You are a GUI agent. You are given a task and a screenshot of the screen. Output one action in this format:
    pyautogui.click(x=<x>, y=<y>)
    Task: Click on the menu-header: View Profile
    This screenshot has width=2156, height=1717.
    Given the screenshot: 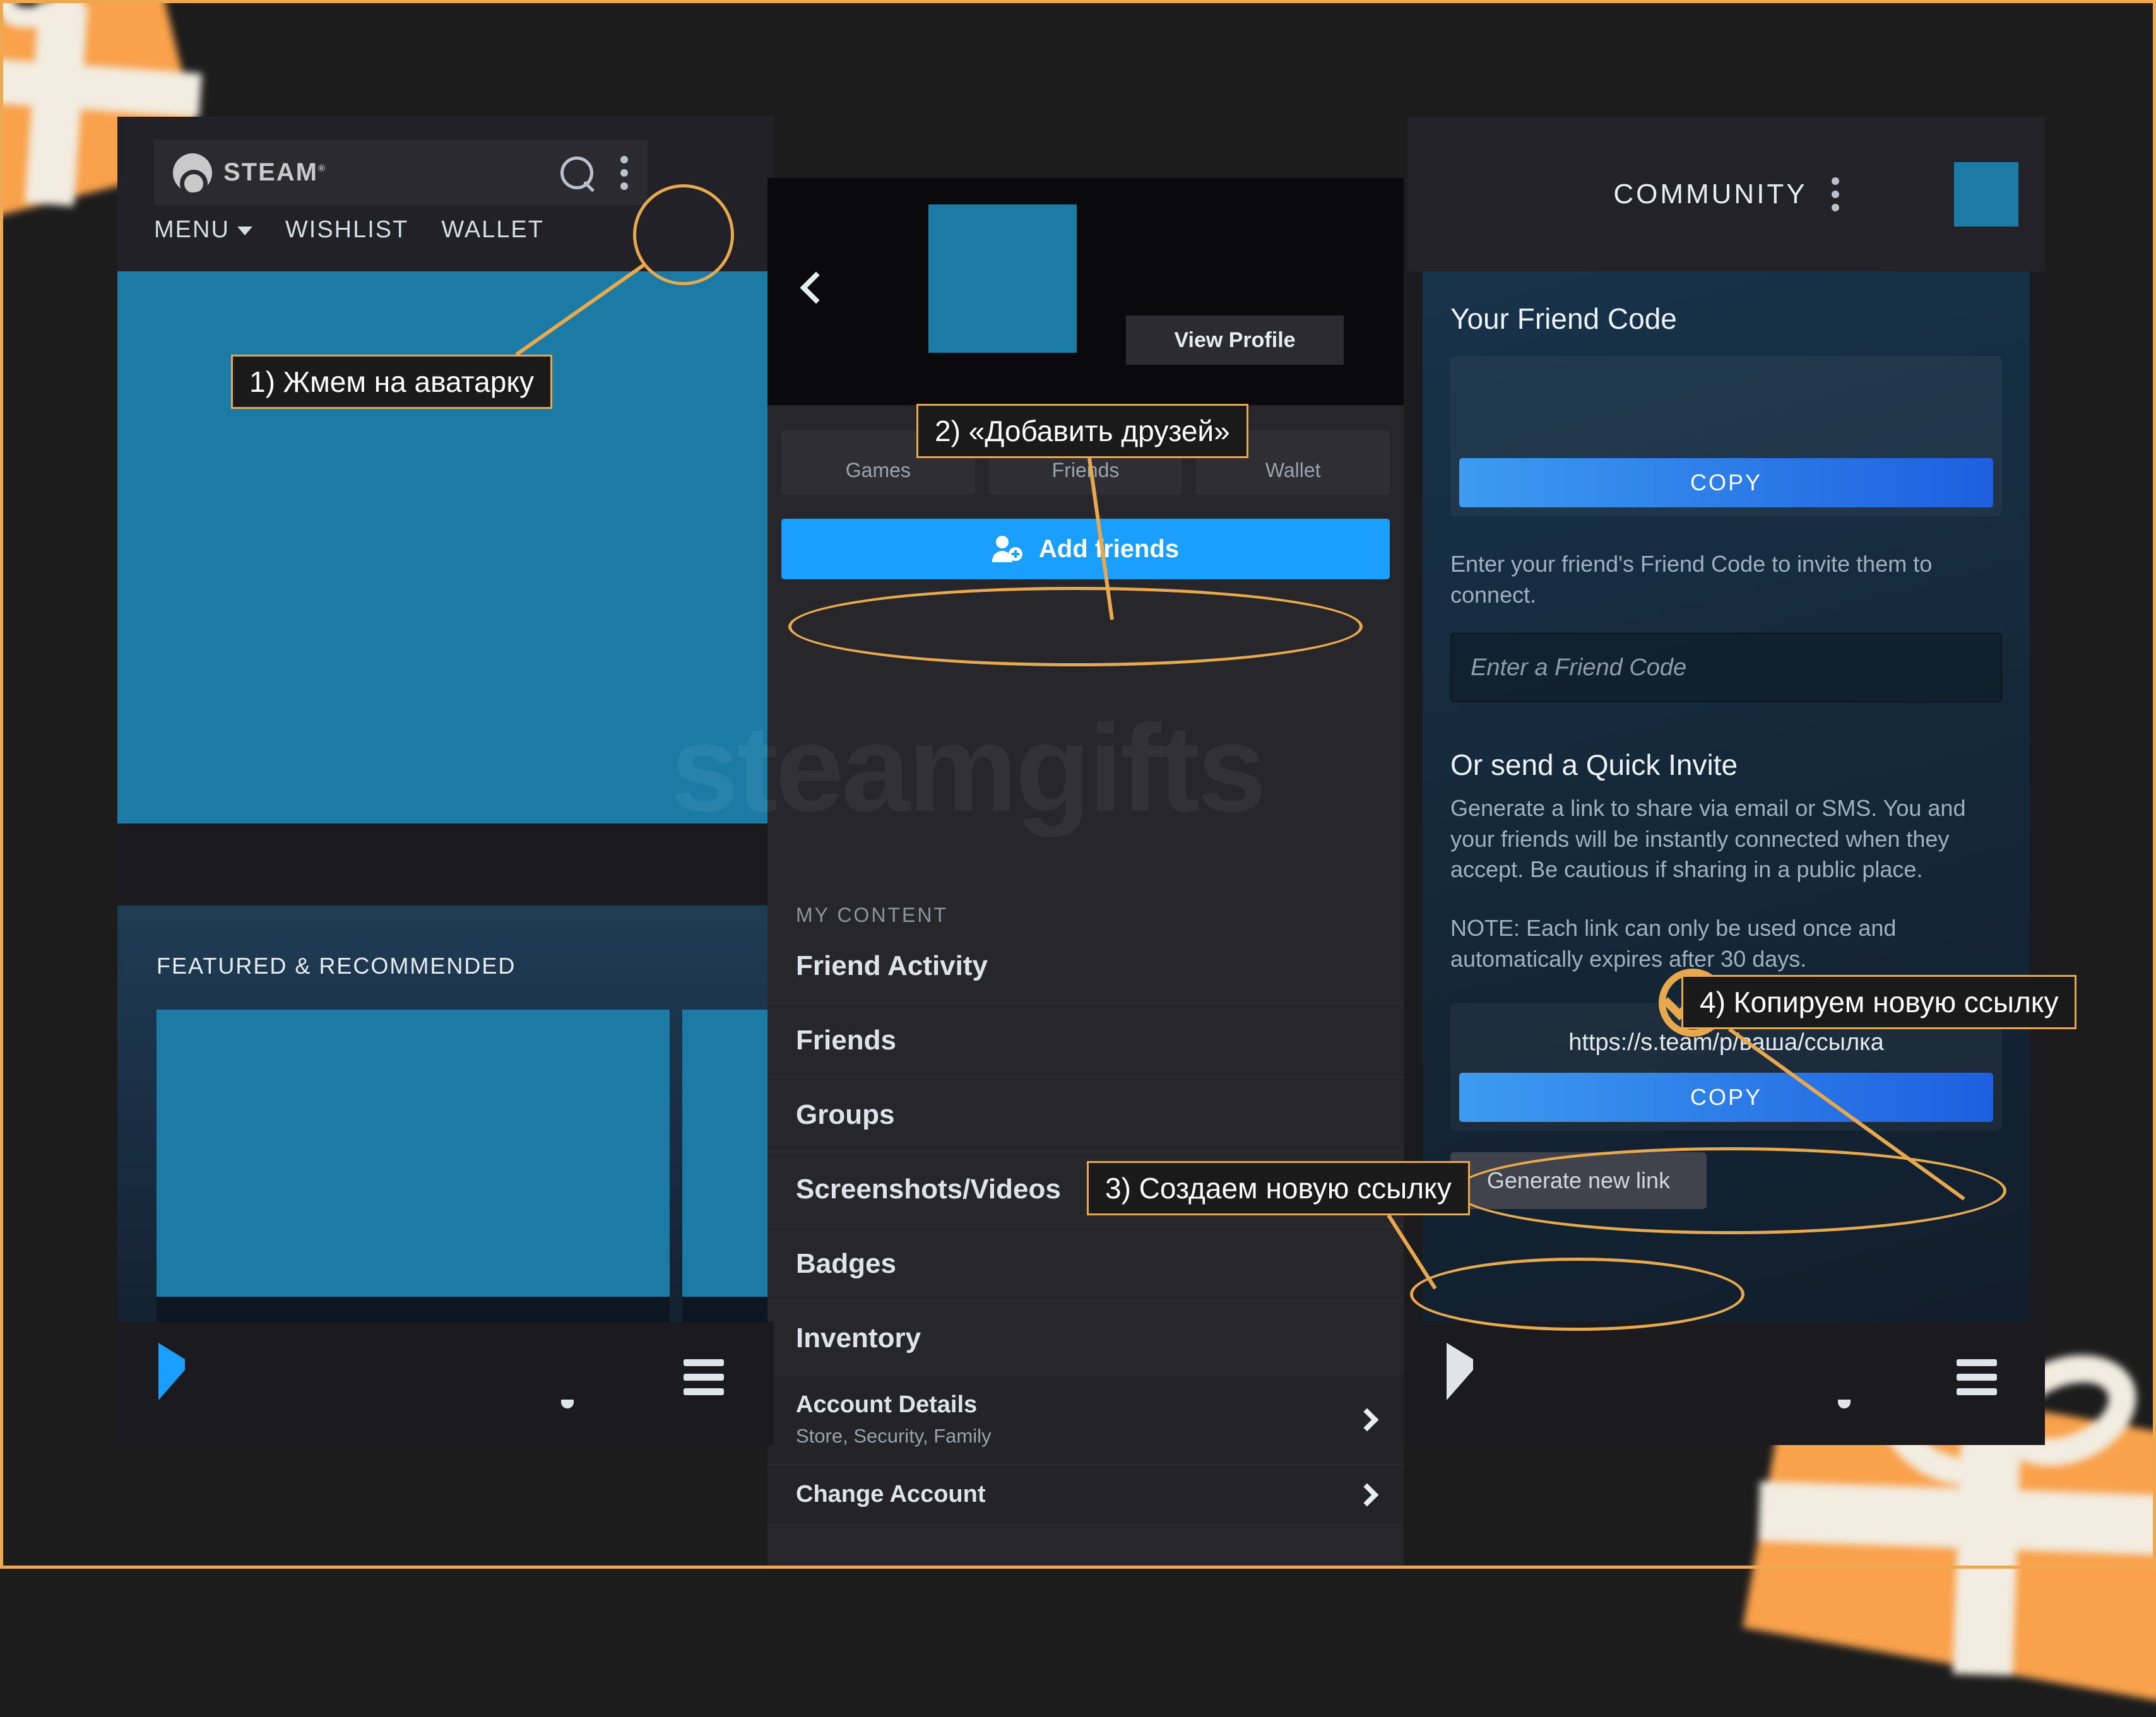 What is the action you would take?
    pyautogui.click(x=1086, y=291)
    